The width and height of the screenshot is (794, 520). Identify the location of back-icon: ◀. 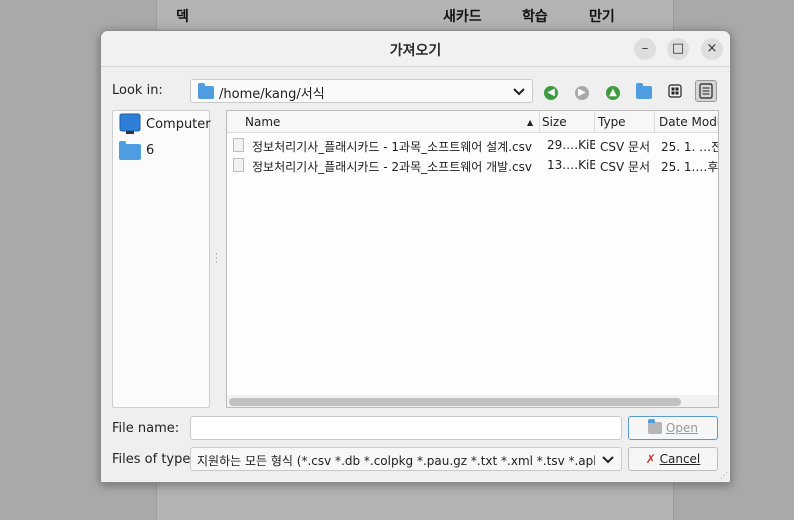
(551, 93).